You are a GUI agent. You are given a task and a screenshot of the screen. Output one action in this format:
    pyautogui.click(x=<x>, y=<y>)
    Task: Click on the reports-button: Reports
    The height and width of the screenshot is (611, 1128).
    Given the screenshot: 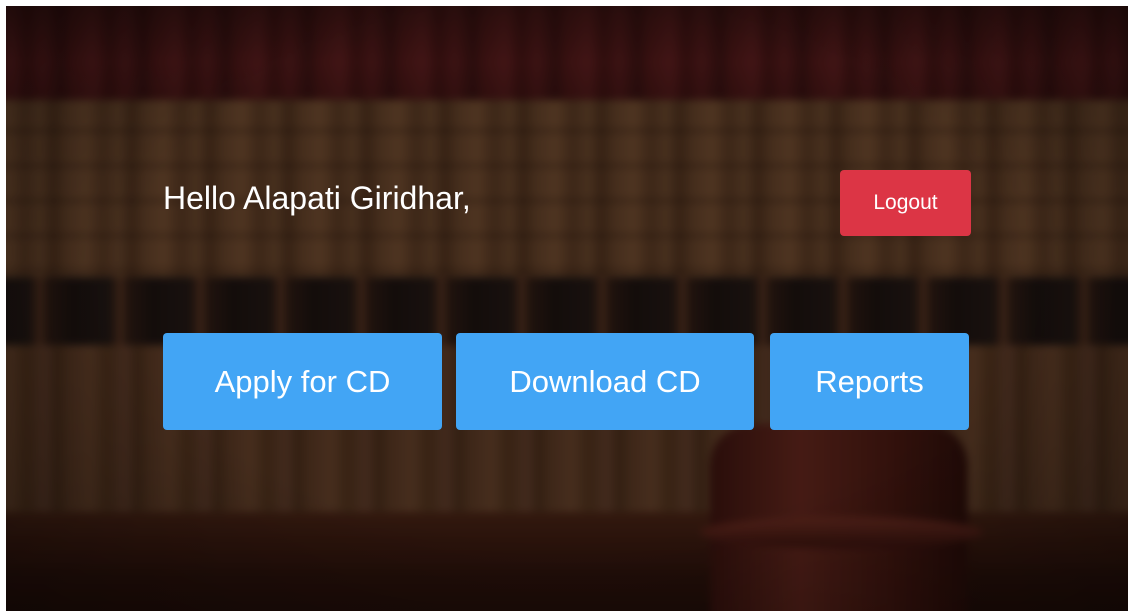 What is the action you would take?
    pyautogui.click(x=869, y=381)
    